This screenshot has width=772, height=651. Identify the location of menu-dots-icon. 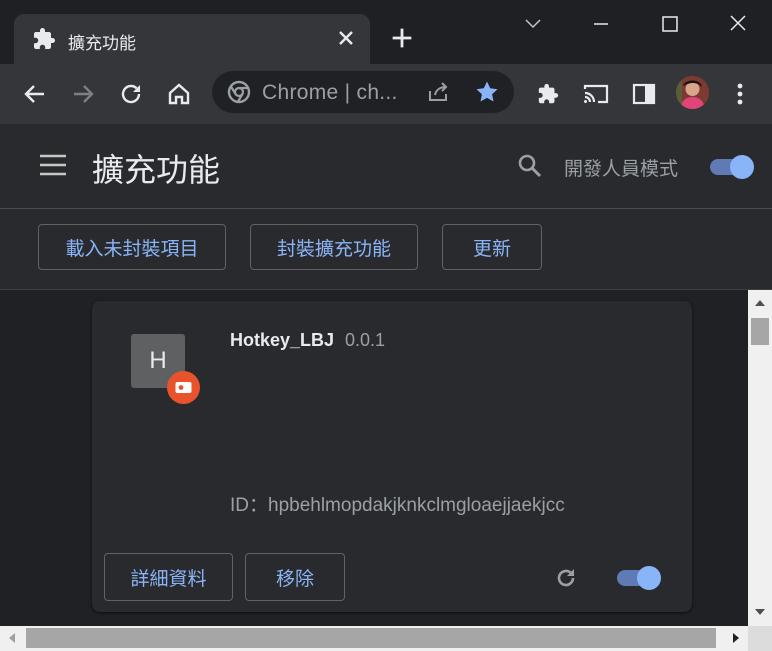
(740, 94).